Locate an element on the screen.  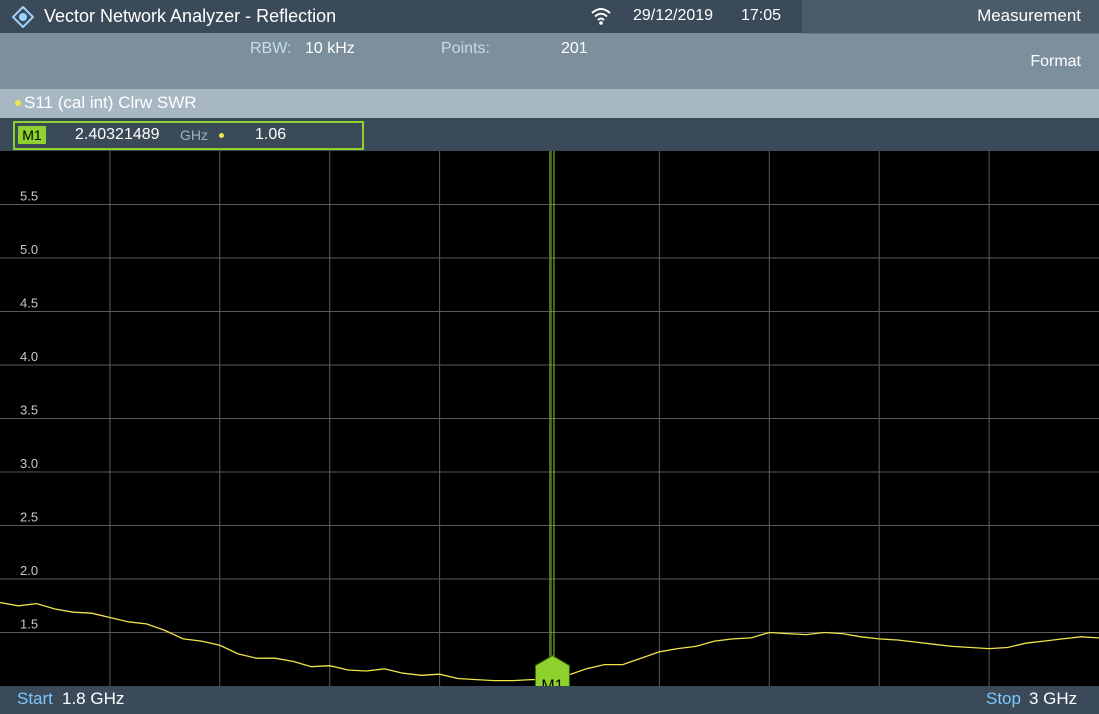
rohde-schwarz-logo-icon is located at coordinates (23, 17).